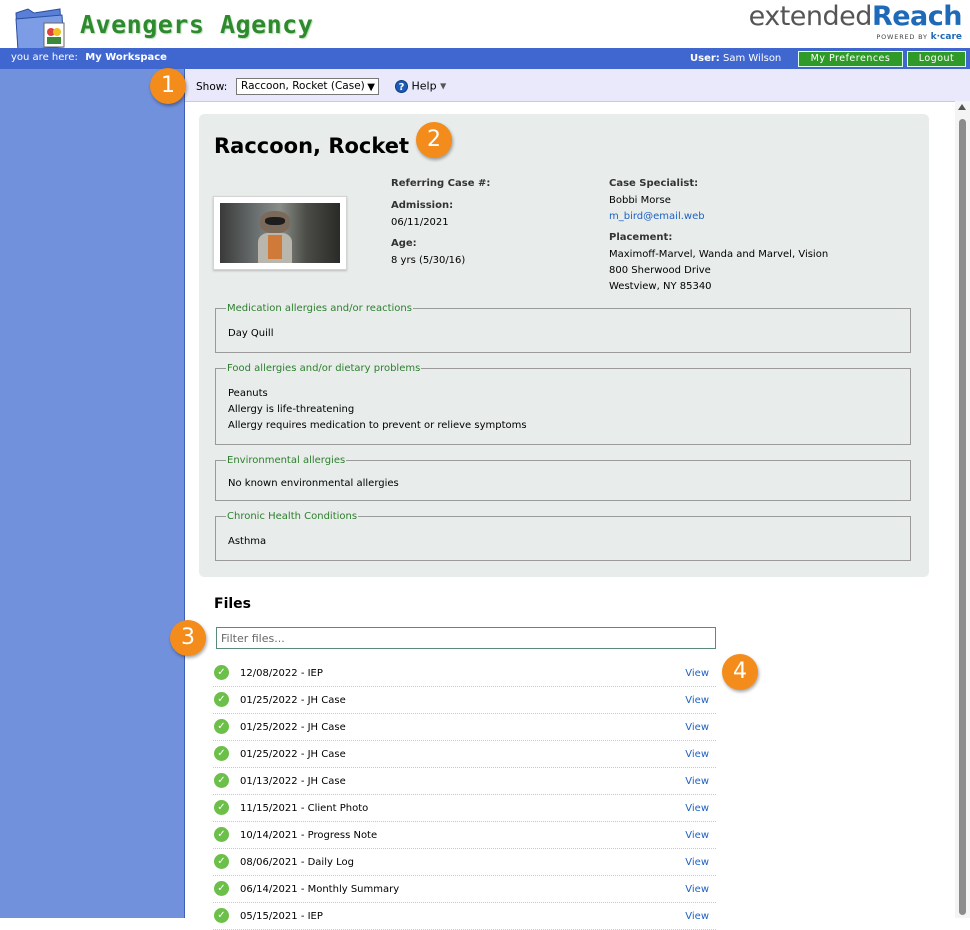 The width and height of the screenshot is (970, 930). What do you see at coordinates (962, 517) in the screenshot?
I see `scroll-thumb` at bounding box center [962, 517].